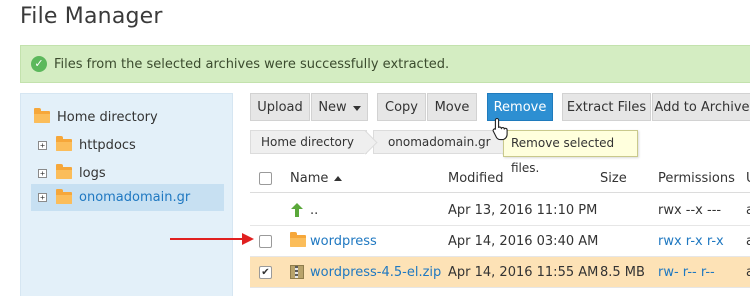  What do you see at coordinates (523, 272) in the screenshot?
I see `file-modified: Apr 14, 2016 11:55 AM` at bounding box center [523, 272].